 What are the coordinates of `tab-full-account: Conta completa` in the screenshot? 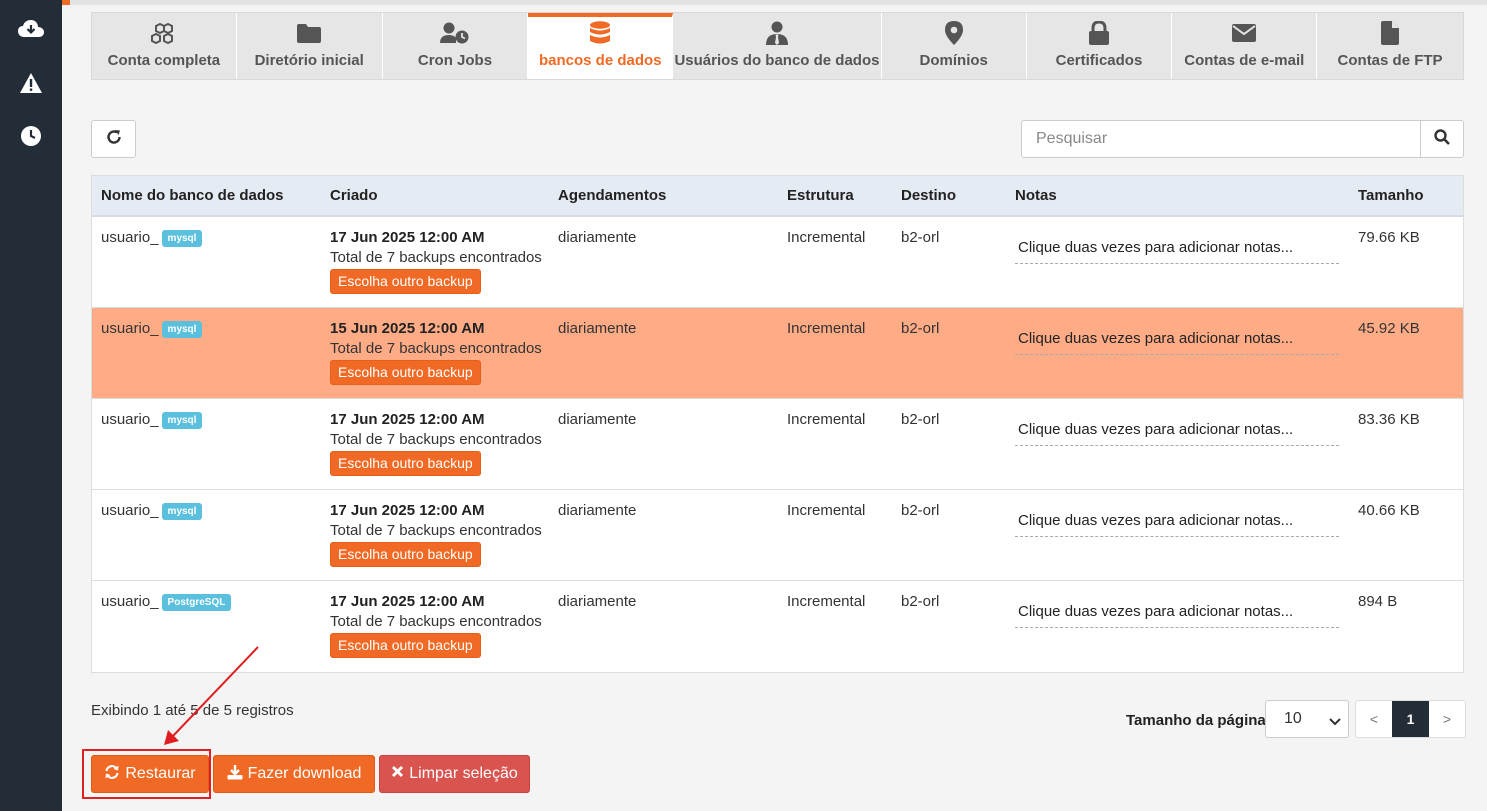 It's located at (164, 46).